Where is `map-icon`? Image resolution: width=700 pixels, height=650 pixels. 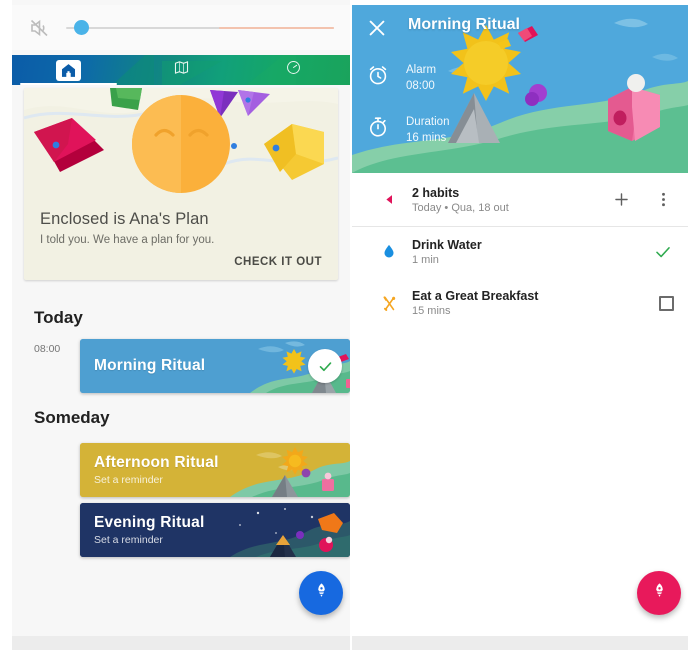
map-icon is located at coordinates (181, 70).